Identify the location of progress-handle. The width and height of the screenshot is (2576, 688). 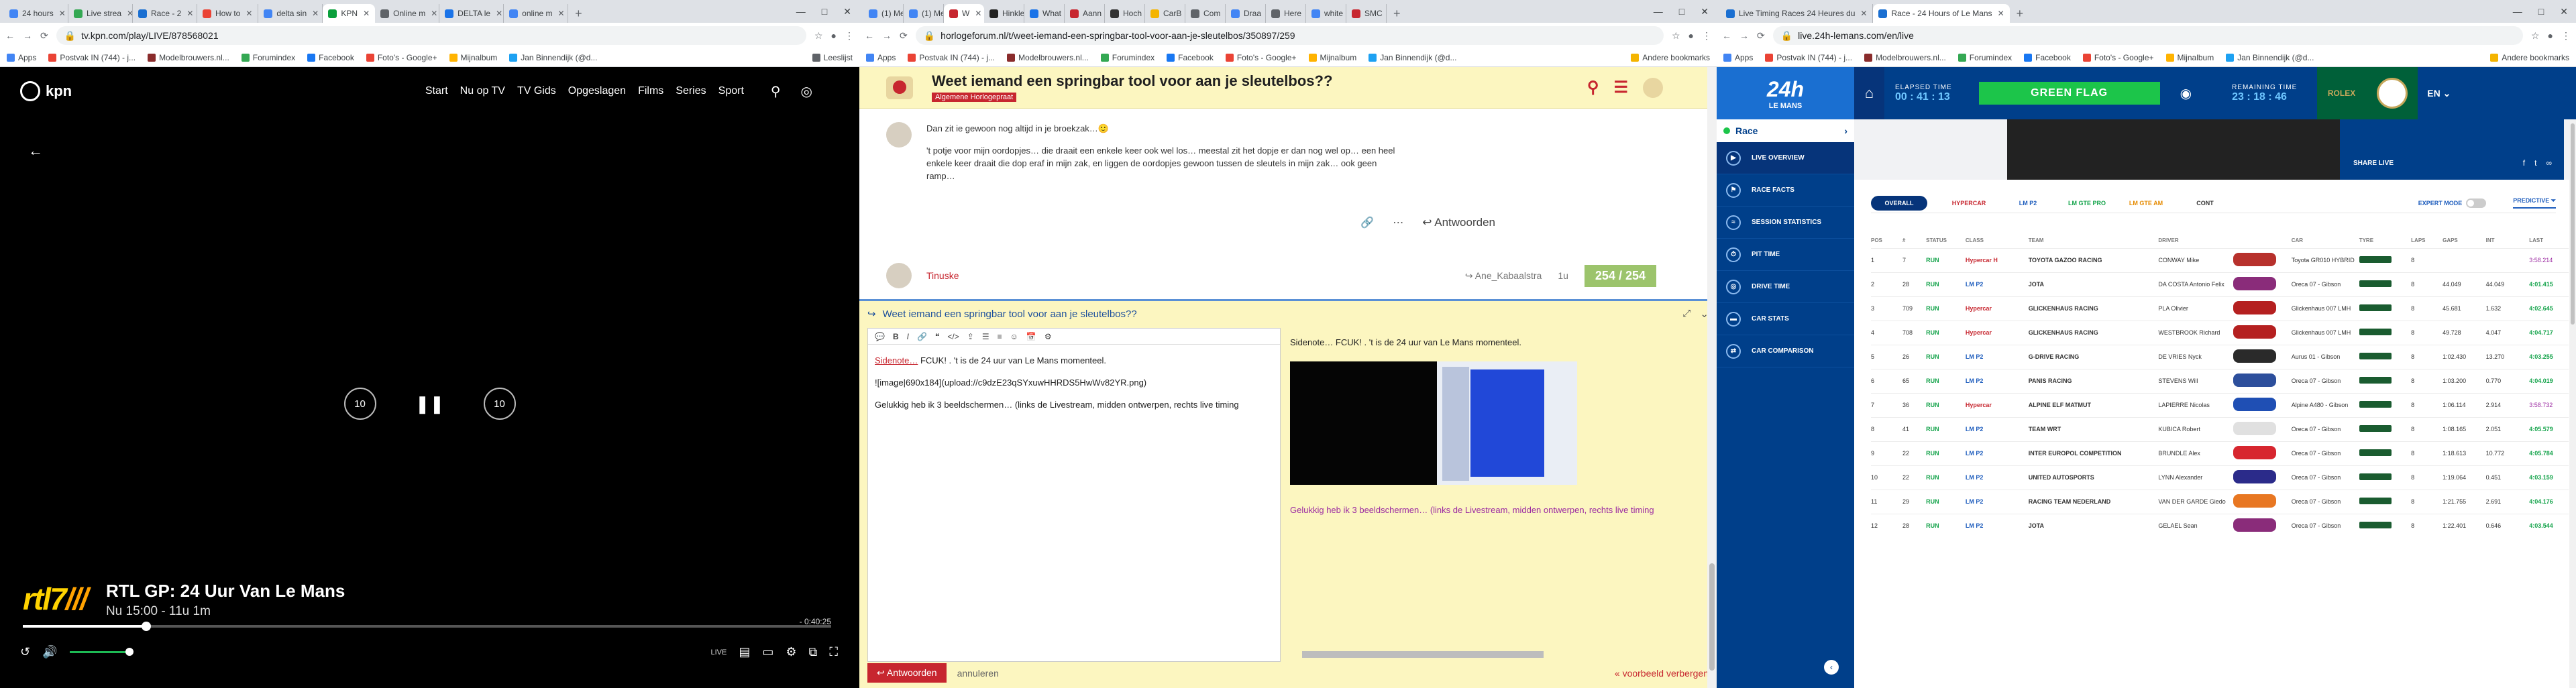
(147, 626).